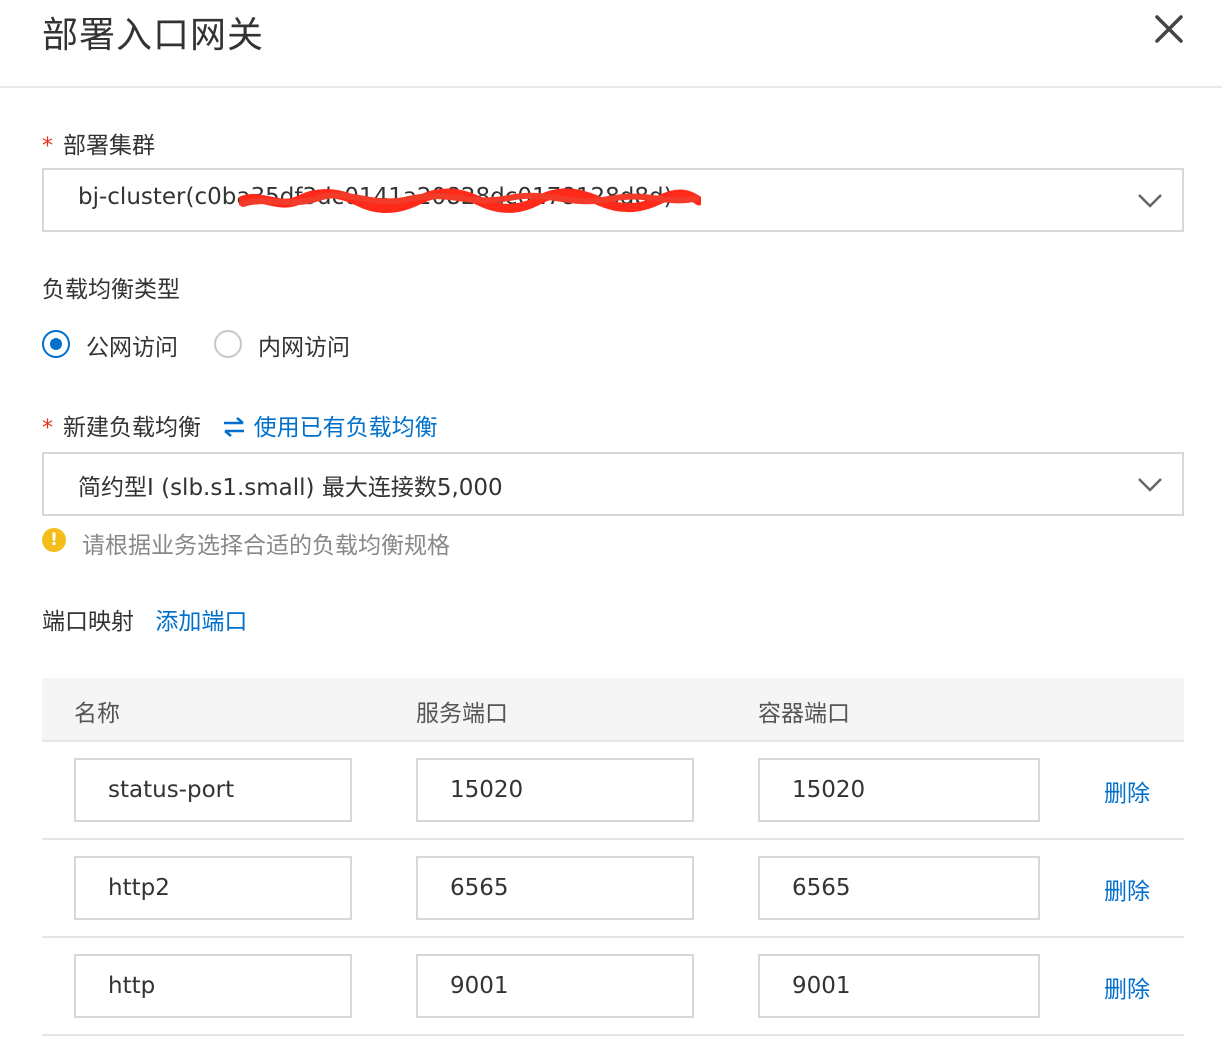 This screenshot has height=1048, width=1222. I want to click on lb-type-label: 负载均衡类型, so click(111, 290).